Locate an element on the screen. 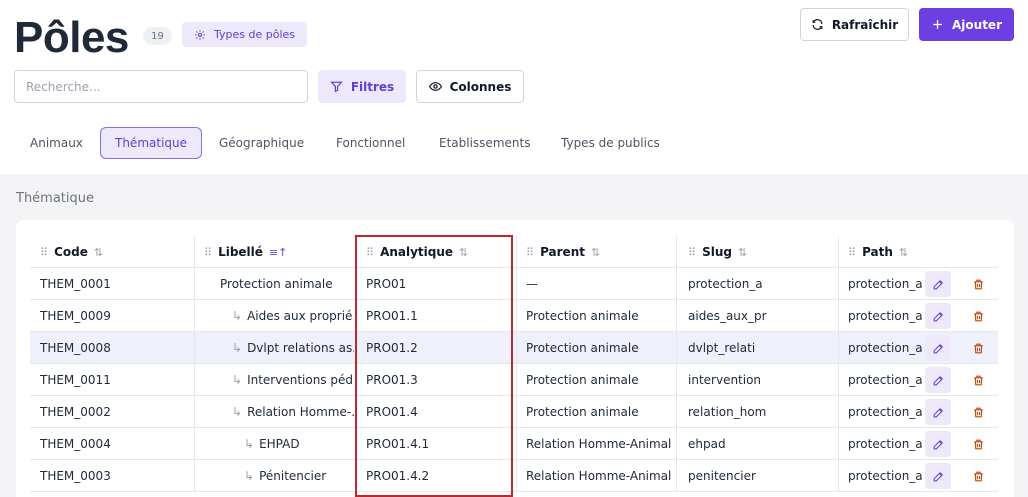  page-title: Pôles is located at coordinates (71, 37).